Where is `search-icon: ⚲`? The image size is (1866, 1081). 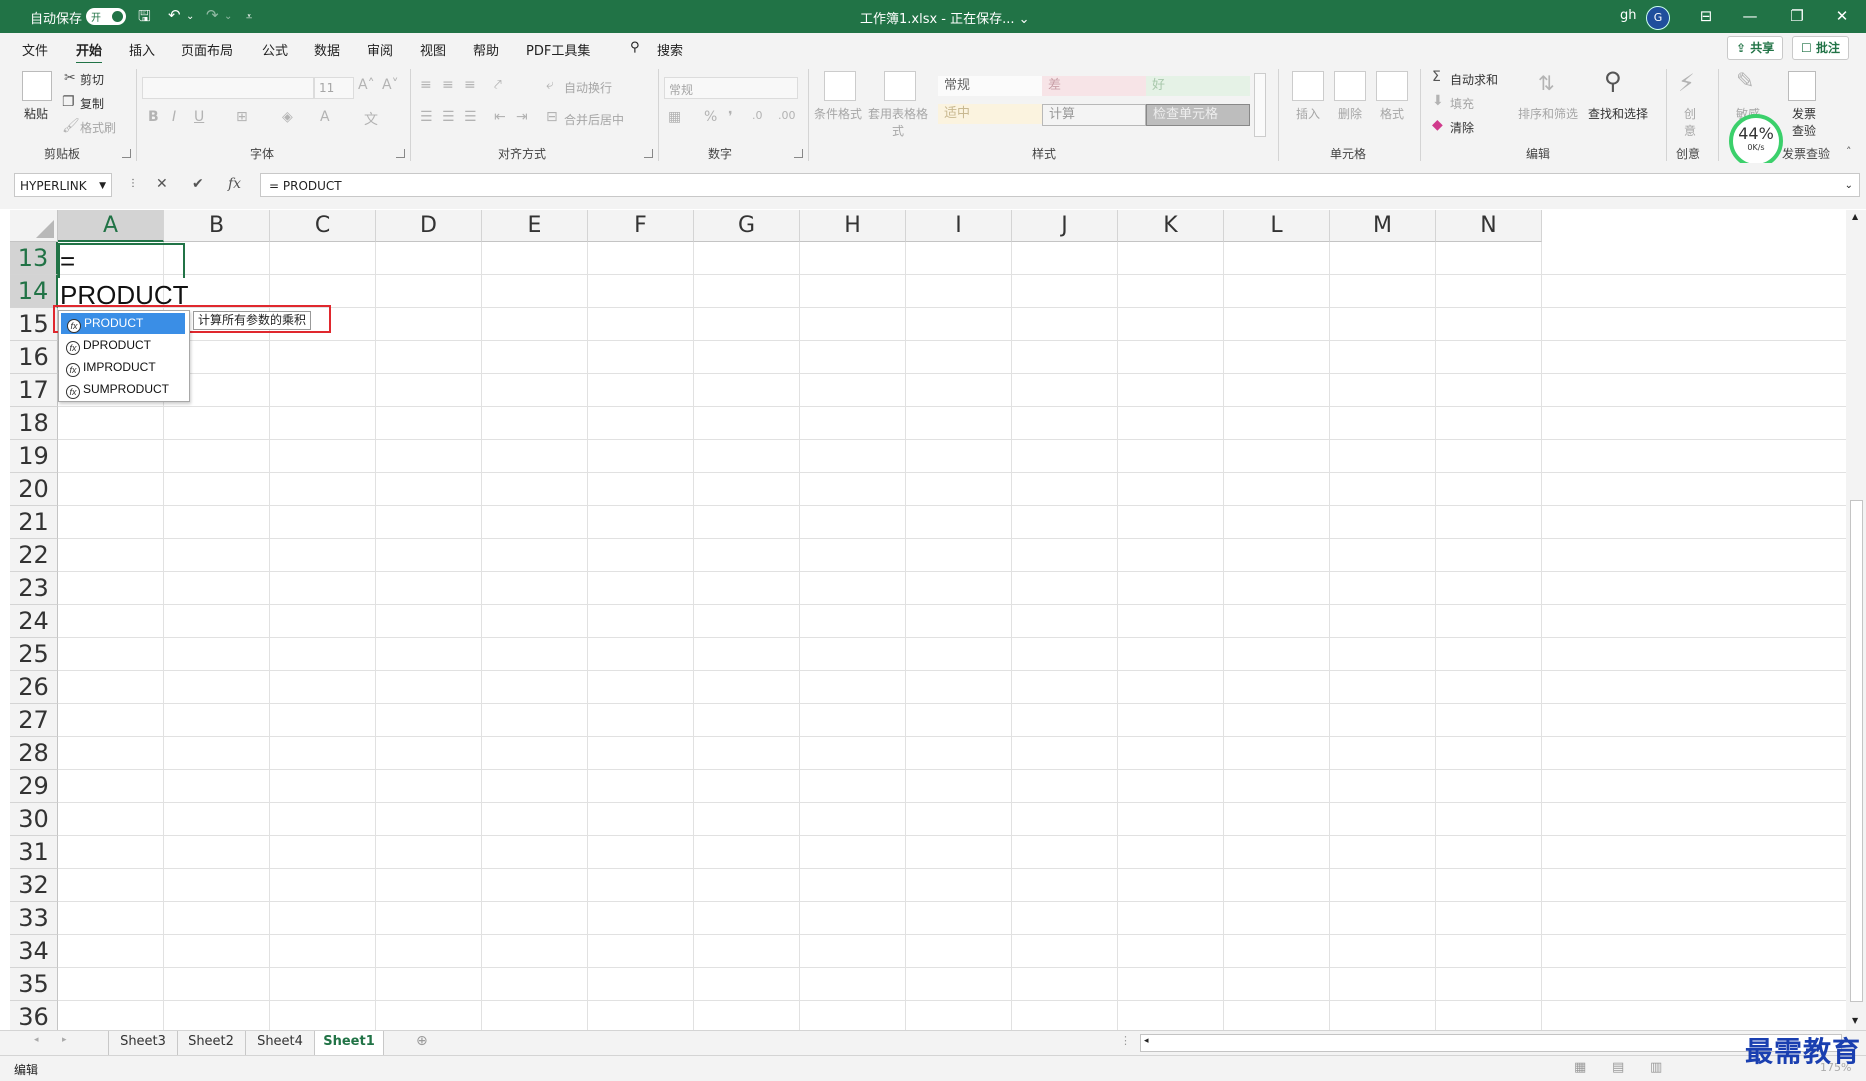
search-icon: ⚲ is located at coordinates (635, 47).